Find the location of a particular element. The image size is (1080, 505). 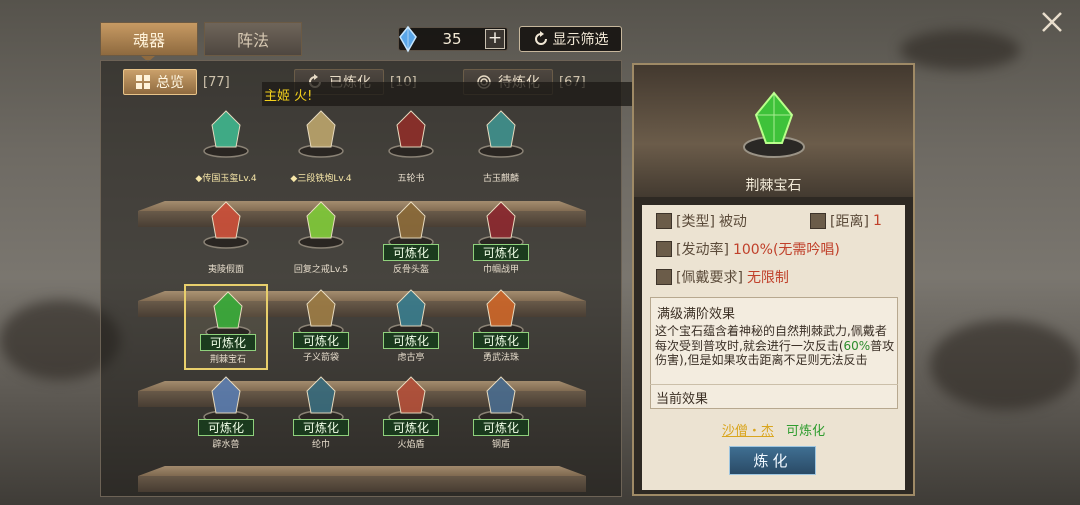

current-effect-title: 当前效果 is located at coordinates (774, 396).